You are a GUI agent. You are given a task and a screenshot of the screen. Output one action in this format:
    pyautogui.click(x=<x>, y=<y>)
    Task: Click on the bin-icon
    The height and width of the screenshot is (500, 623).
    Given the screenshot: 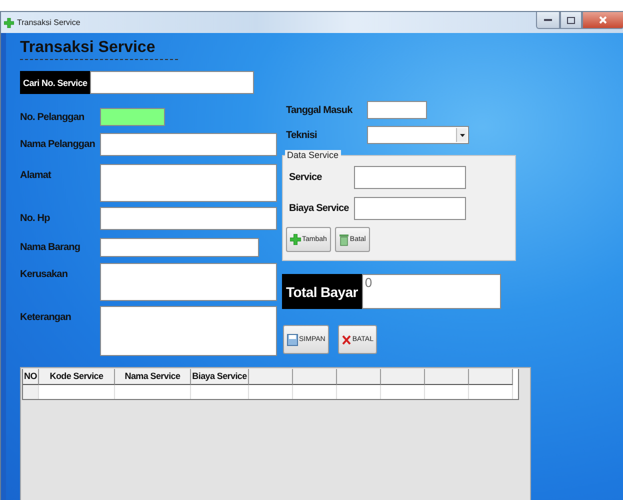 What is the action you would take?
    pyautogui.click(x=343, y=240)
    